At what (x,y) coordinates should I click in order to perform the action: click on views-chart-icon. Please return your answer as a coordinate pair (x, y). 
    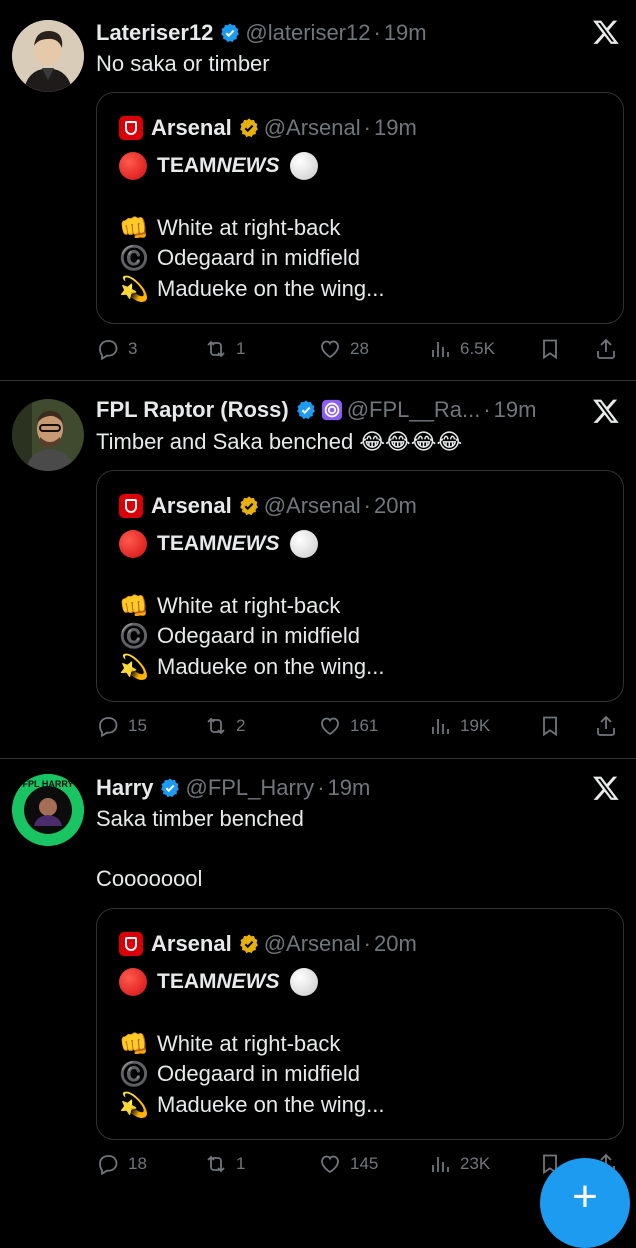
    Looking at the image, I should click on (440, 349).